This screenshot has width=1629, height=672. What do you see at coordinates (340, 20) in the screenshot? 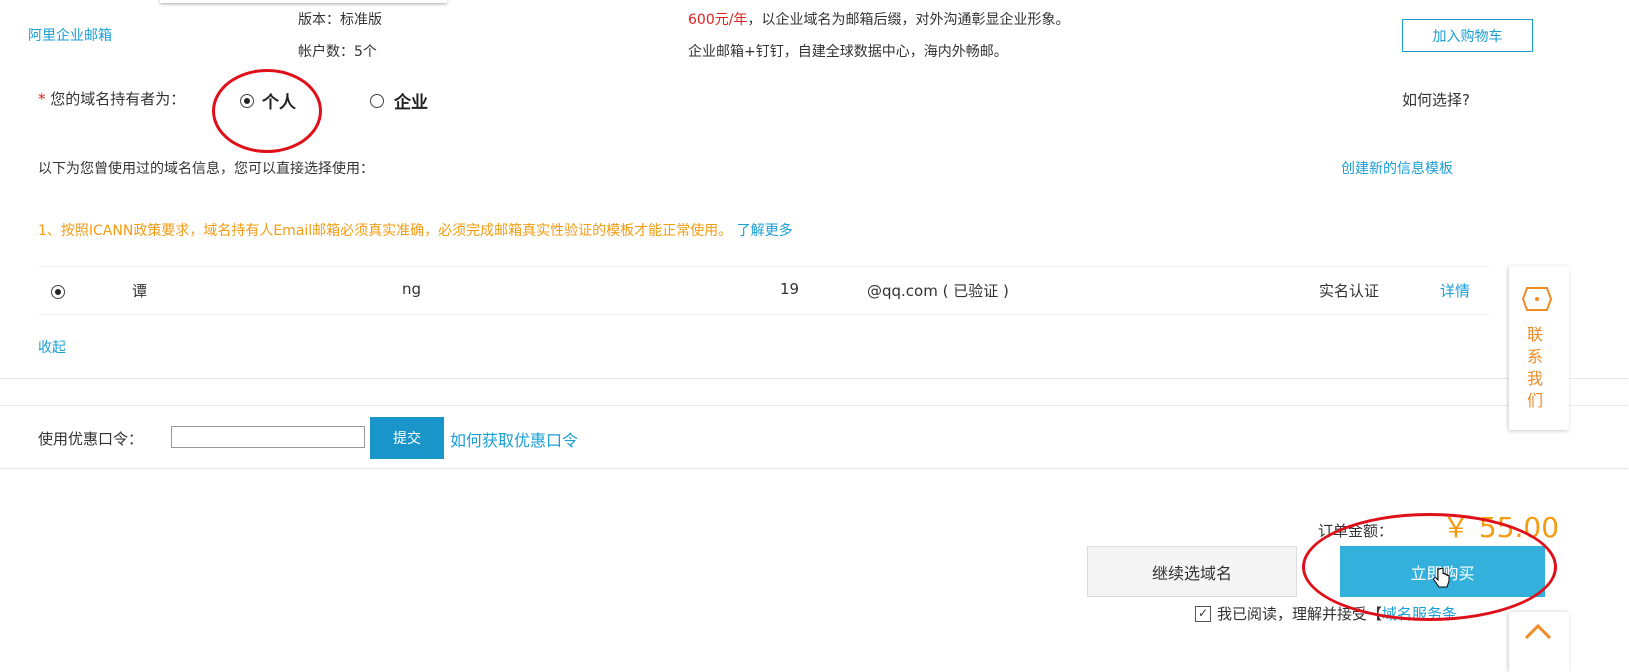
I see `product-version: 版本：标准版` at bounding box center [340, 20].